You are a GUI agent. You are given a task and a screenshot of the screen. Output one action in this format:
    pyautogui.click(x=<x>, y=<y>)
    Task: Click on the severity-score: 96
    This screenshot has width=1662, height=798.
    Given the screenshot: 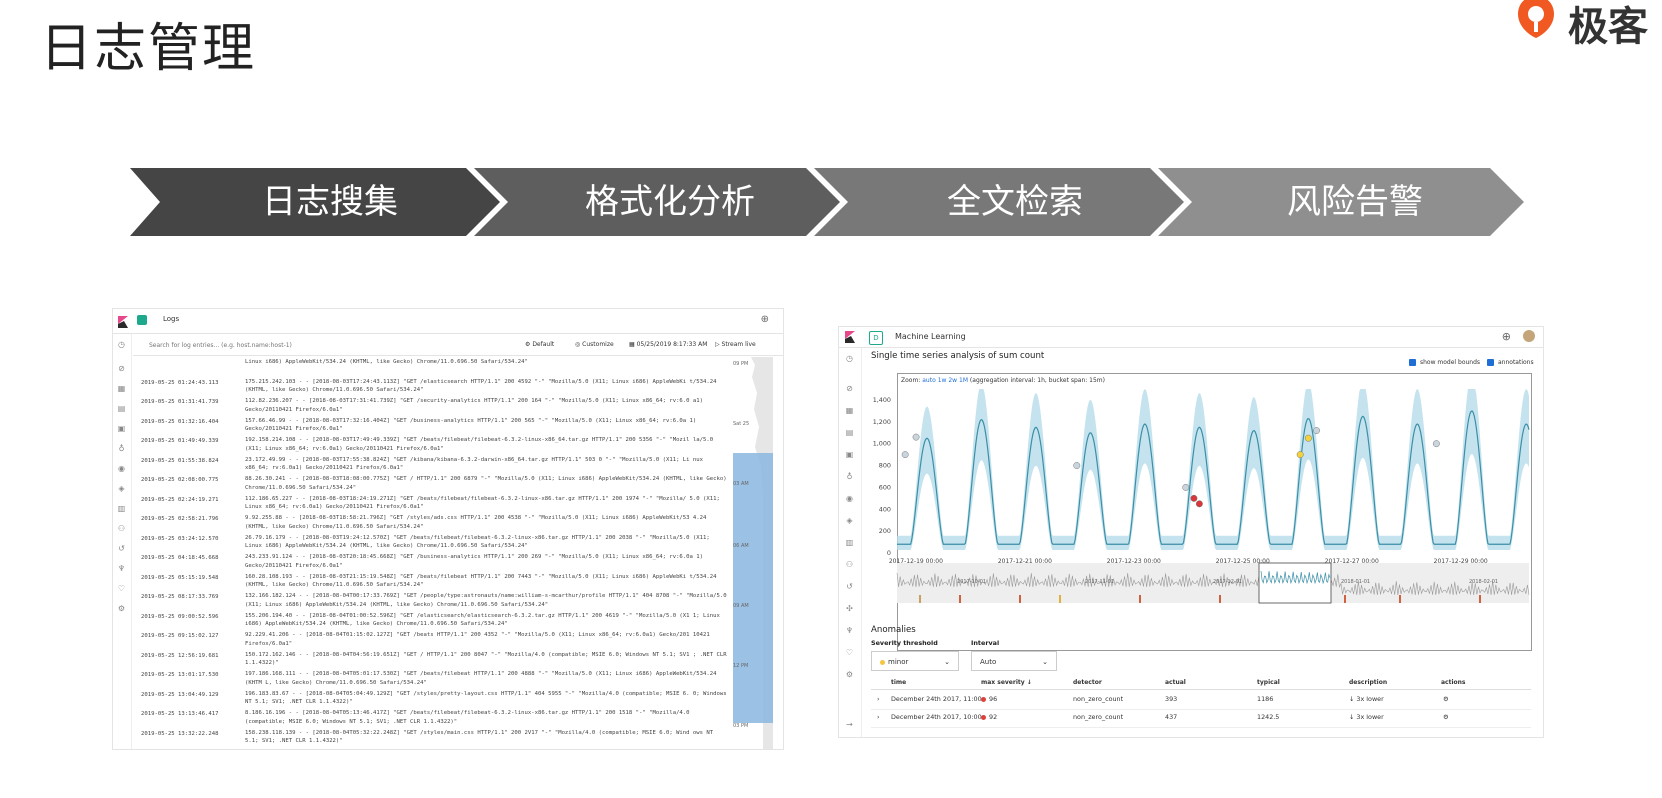 What is the action you would take?
    pyautogui.click(x=993, y=699)
    